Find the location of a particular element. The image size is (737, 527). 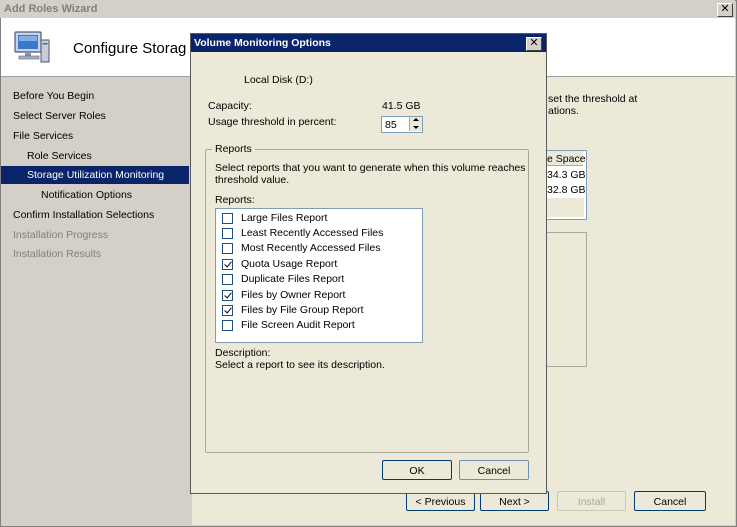

threshold-increase-button is located at coordinates (415, 120).